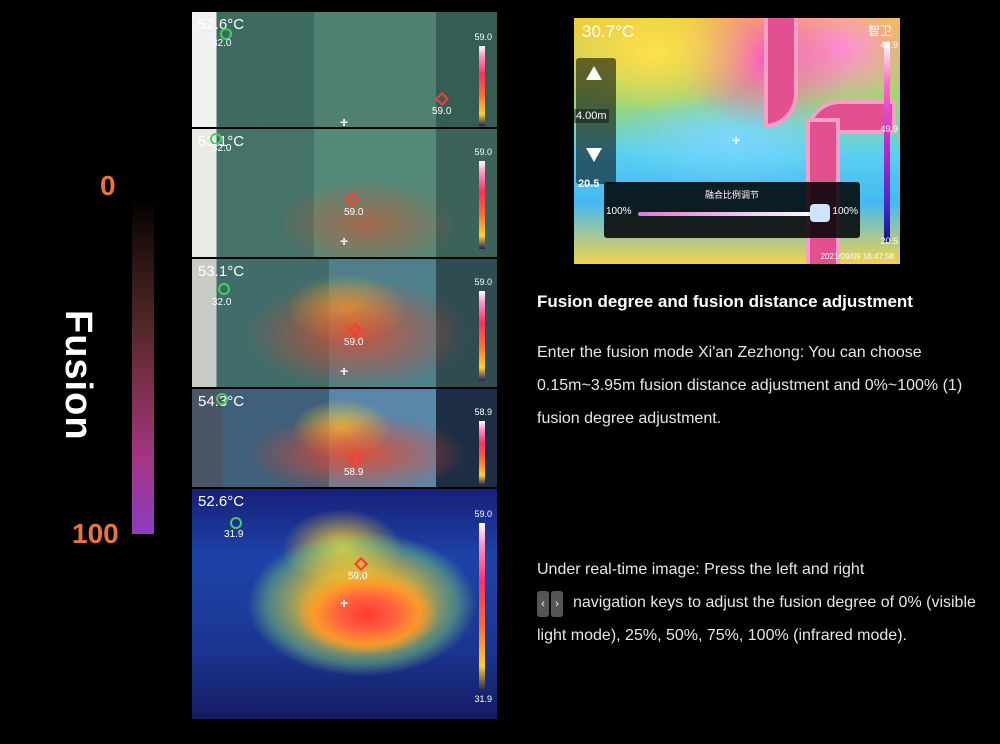 Image resolution: width=1000 pixels, height=744 pixels. I want to click on scale-top-label: 0, so click(108, 185).